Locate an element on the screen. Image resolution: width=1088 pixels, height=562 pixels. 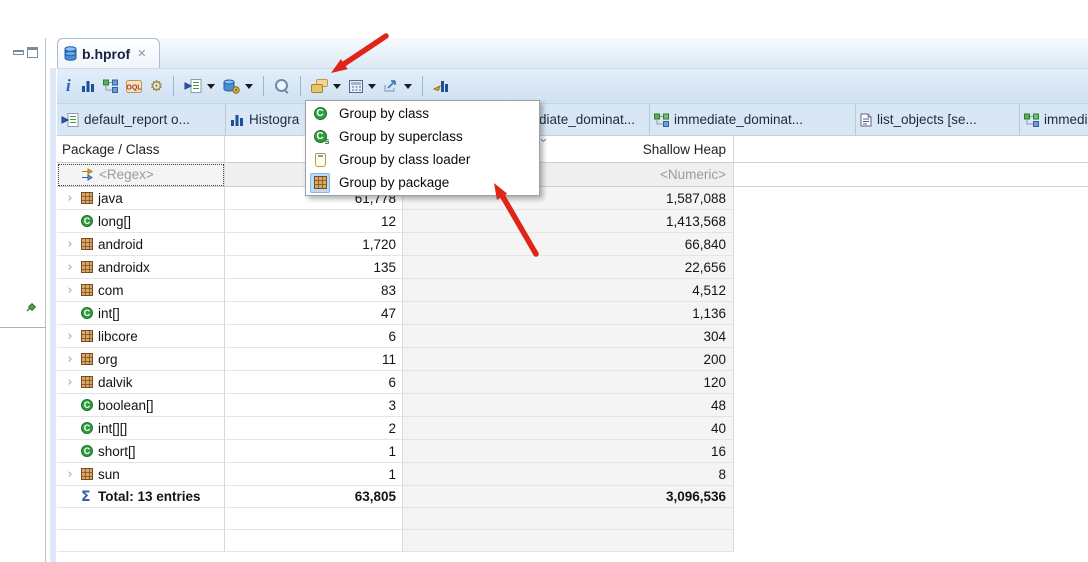
classloader-icon is located at coordinates (320, 159).